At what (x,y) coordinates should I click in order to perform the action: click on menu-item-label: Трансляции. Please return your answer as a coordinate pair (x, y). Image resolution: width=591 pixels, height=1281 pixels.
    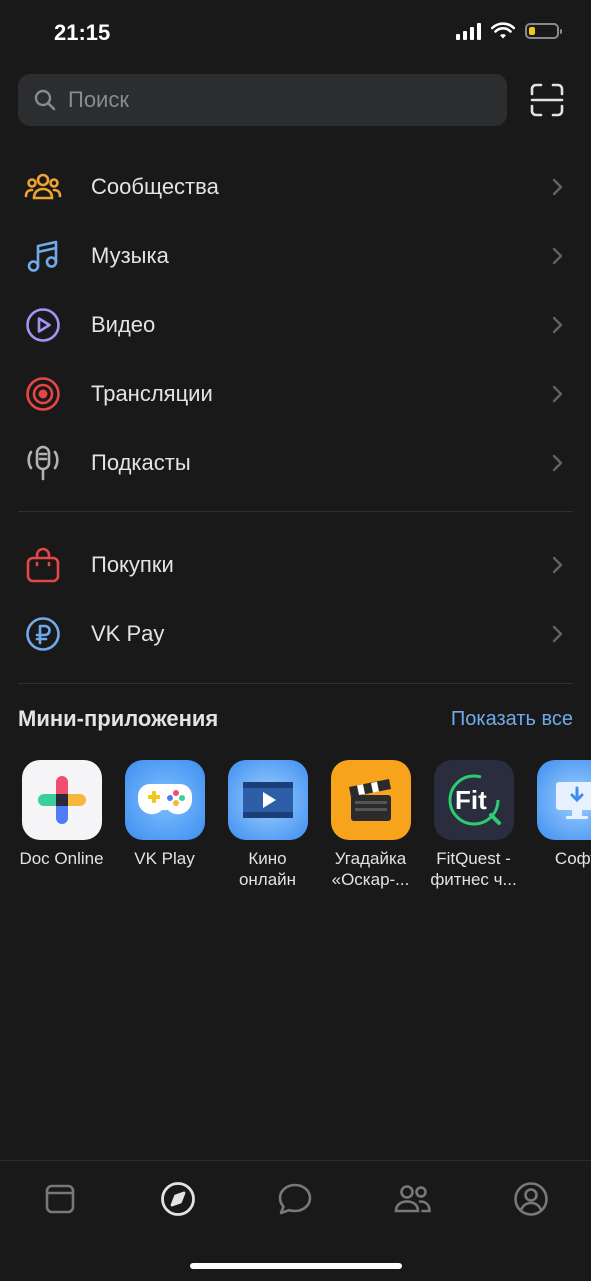
    Looking at the image, I should click on (152, 394).